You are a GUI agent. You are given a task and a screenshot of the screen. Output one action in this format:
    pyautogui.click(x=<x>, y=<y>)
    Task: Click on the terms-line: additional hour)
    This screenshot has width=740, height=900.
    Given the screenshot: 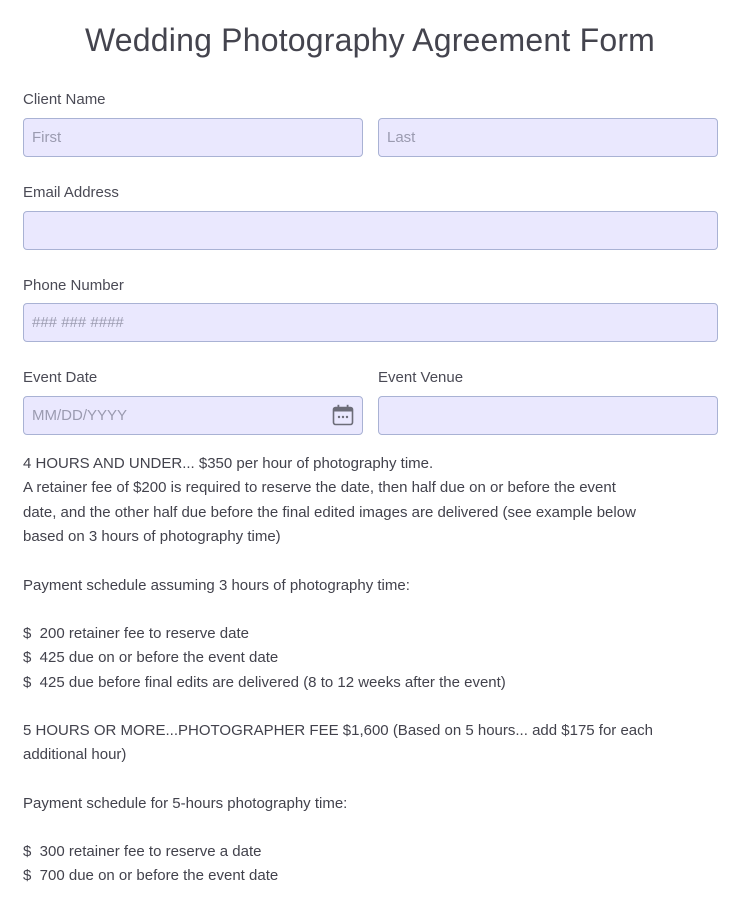 What is the action you would take?
    pyautogui.click(x=75, y=755)
    